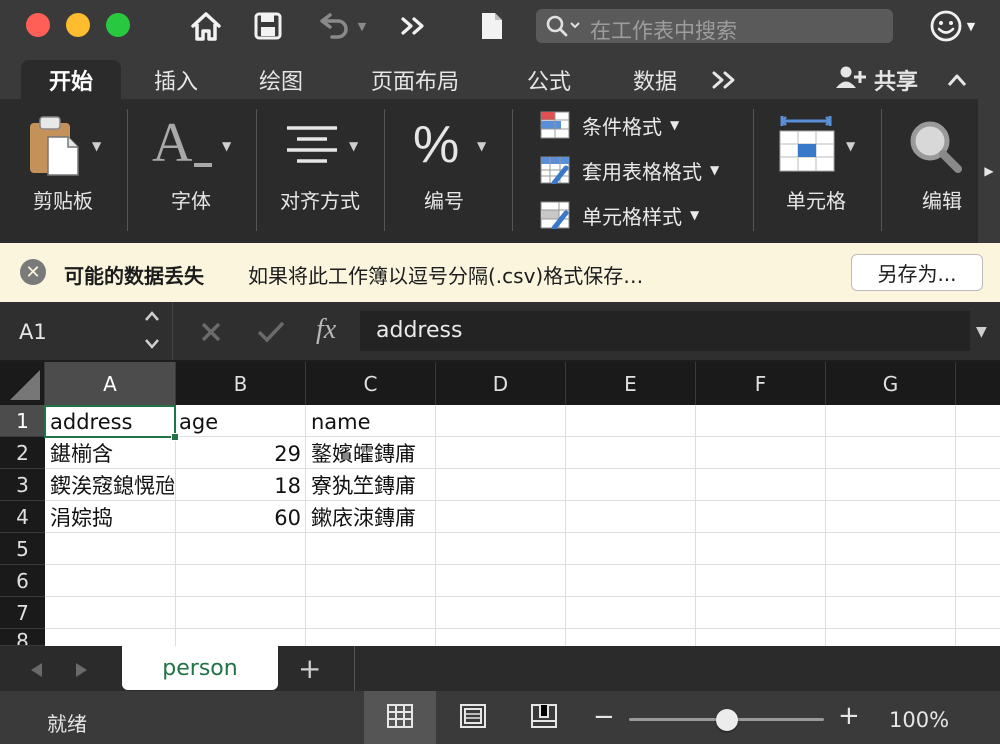 This screenshot has height=744, width=1000. What do you see at coordinates (631, 383) in the screenshot?
I see `column-header-e: E` at bounding box center [631, 383].